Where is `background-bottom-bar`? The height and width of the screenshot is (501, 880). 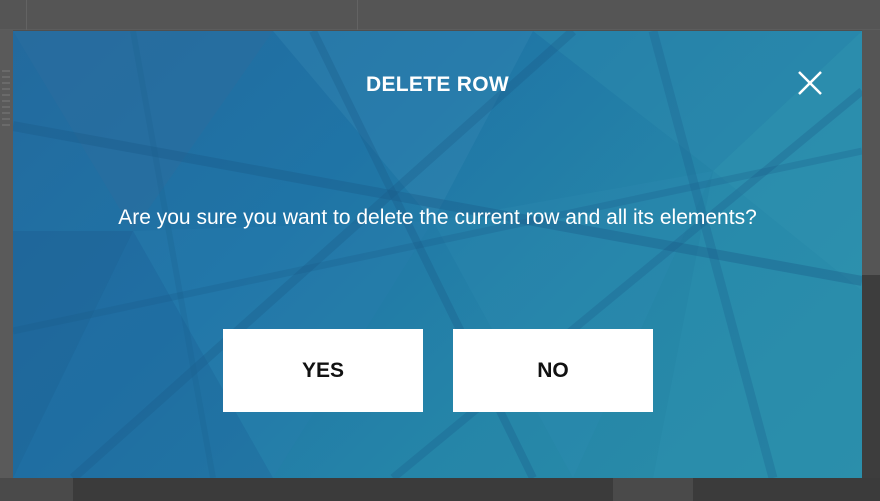 background-bottom-bar is located at coordinates (440, 489).